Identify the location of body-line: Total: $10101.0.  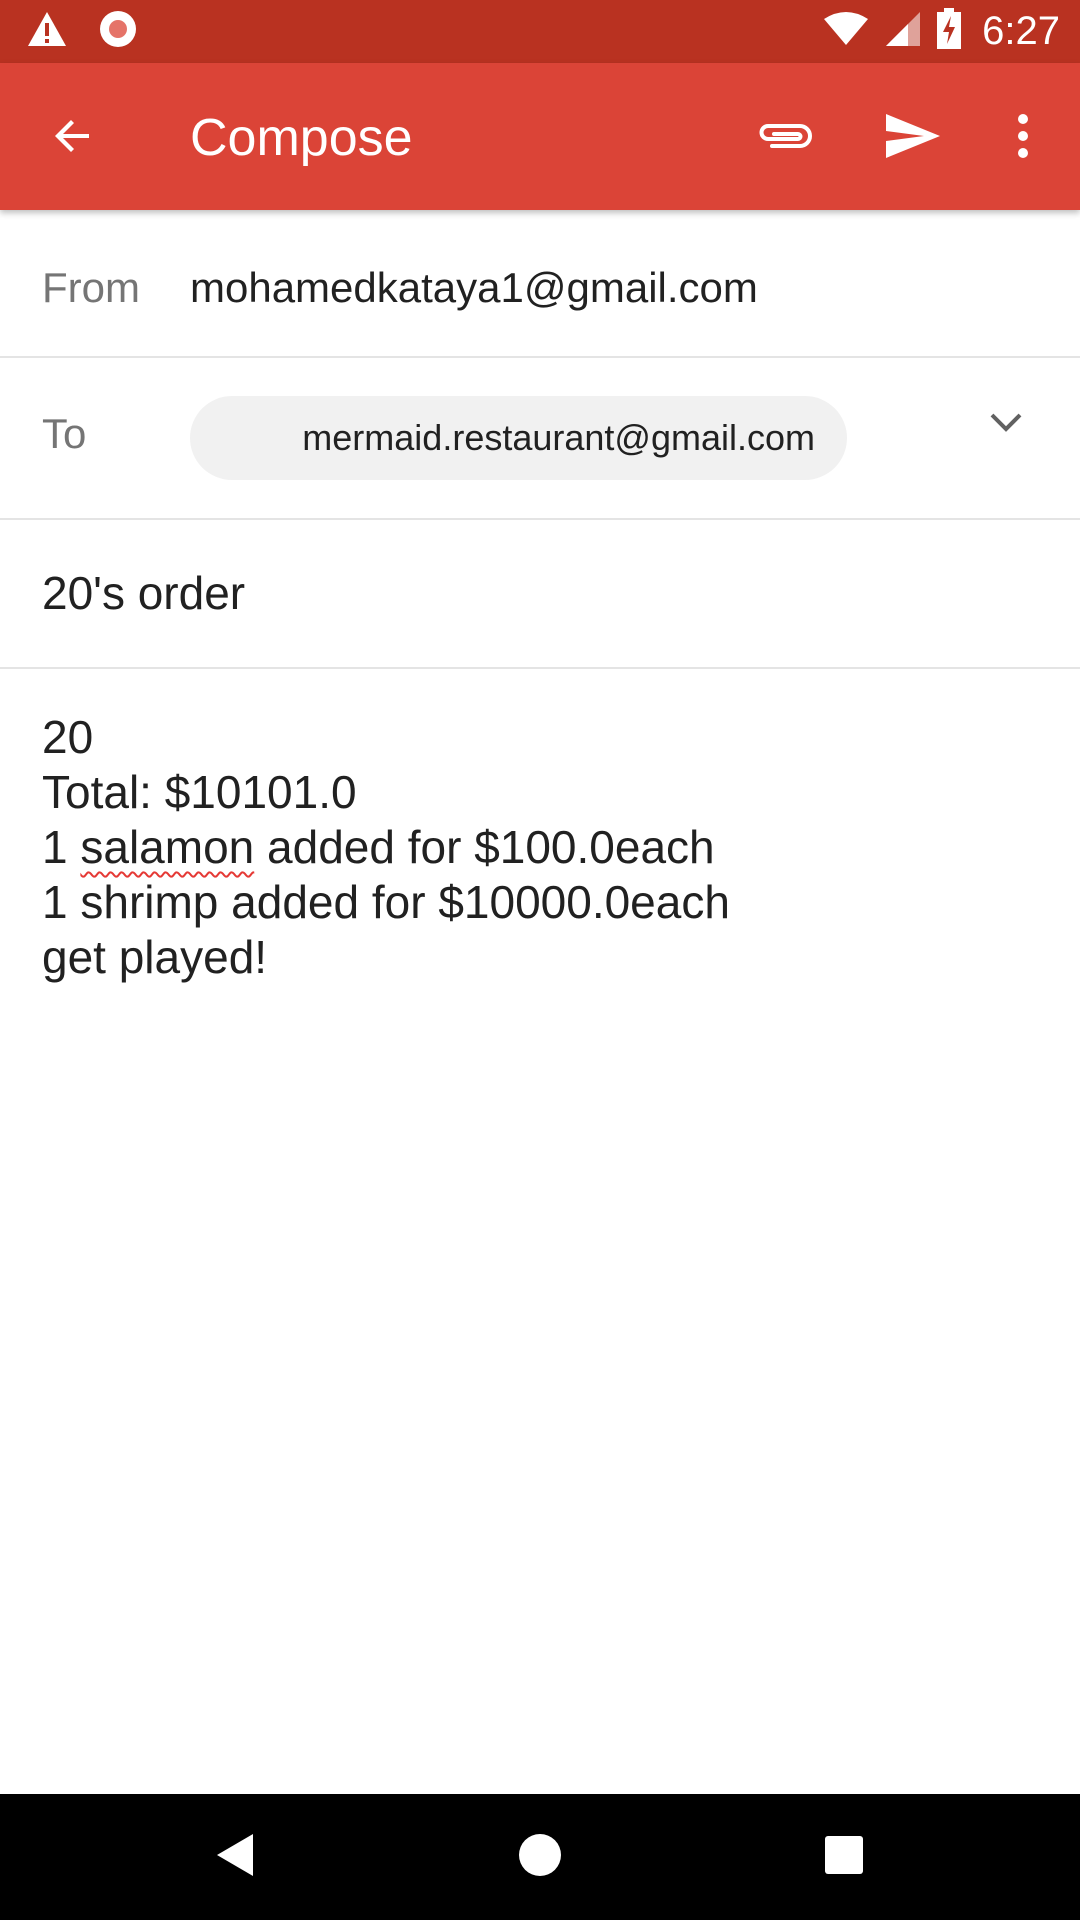
(199, 792).